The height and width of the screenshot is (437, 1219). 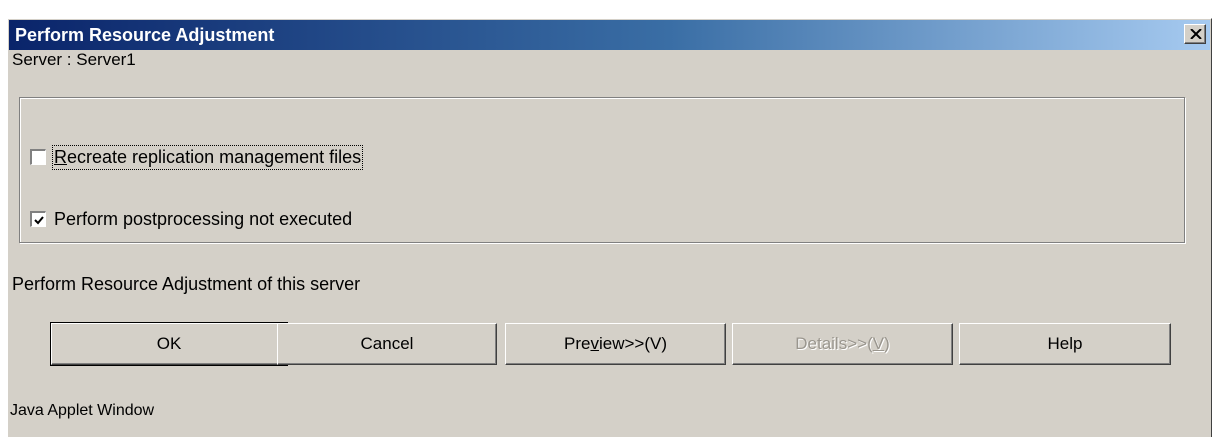 I want to click on recreate-files-label-text: ecreate replication management files, so click(x=214, y=156).